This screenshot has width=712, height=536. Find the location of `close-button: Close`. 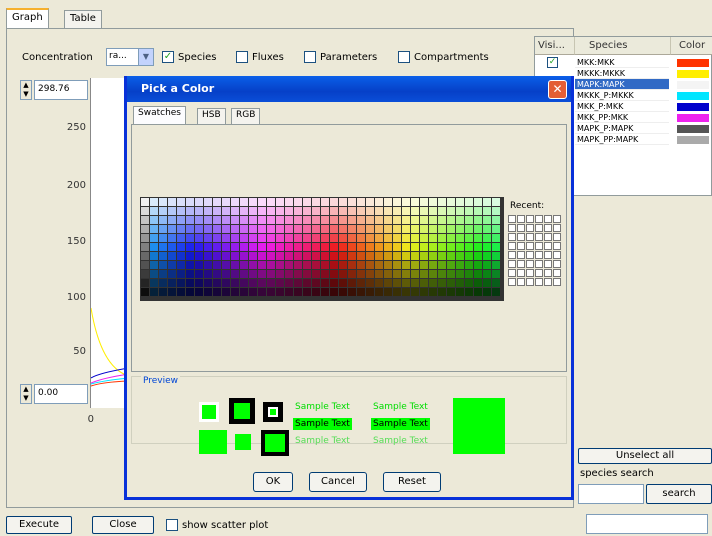

close-button: Close is located at coordinates (123, 525).